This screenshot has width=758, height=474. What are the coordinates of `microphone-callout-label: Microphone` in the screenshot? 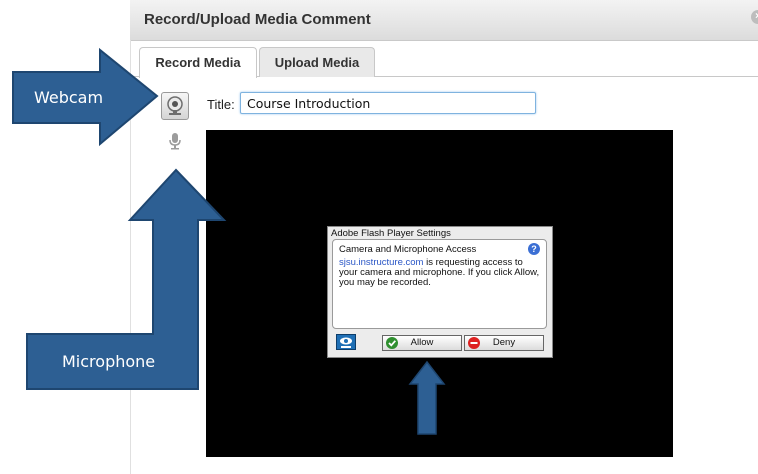 It's located at (109, 361).